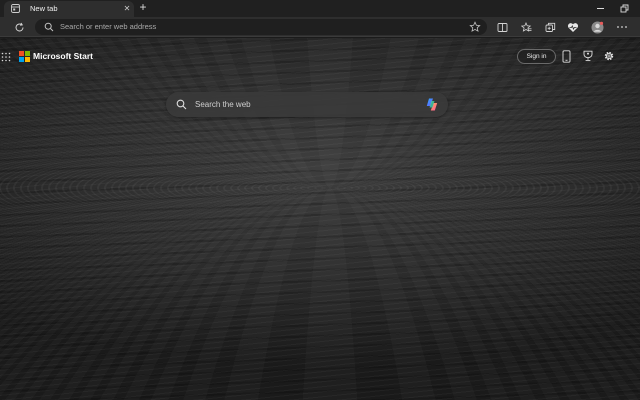 The width and height of the screenshot is (640, 400). I want to click on collections-icon, so click(550, 27).